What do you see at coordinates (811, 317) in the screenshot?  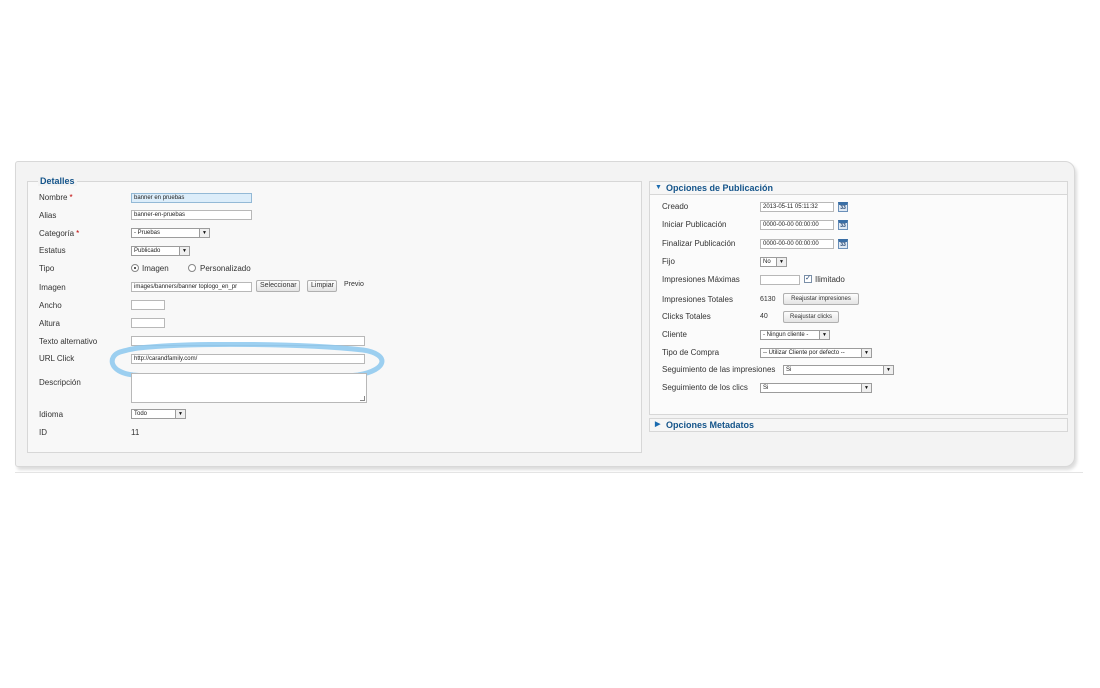 I see `reajustar-clicks-button: Reajustar clicks` at bounding box center [811, 317].